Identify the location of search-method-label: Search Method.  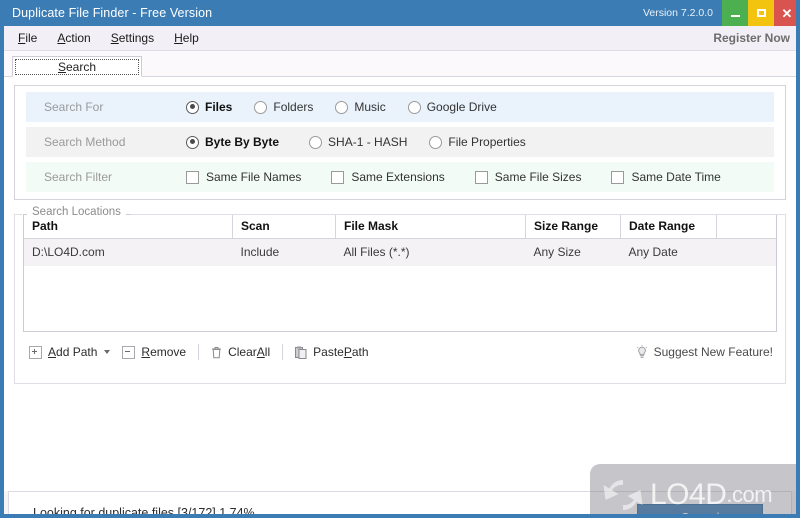
(85, 142).